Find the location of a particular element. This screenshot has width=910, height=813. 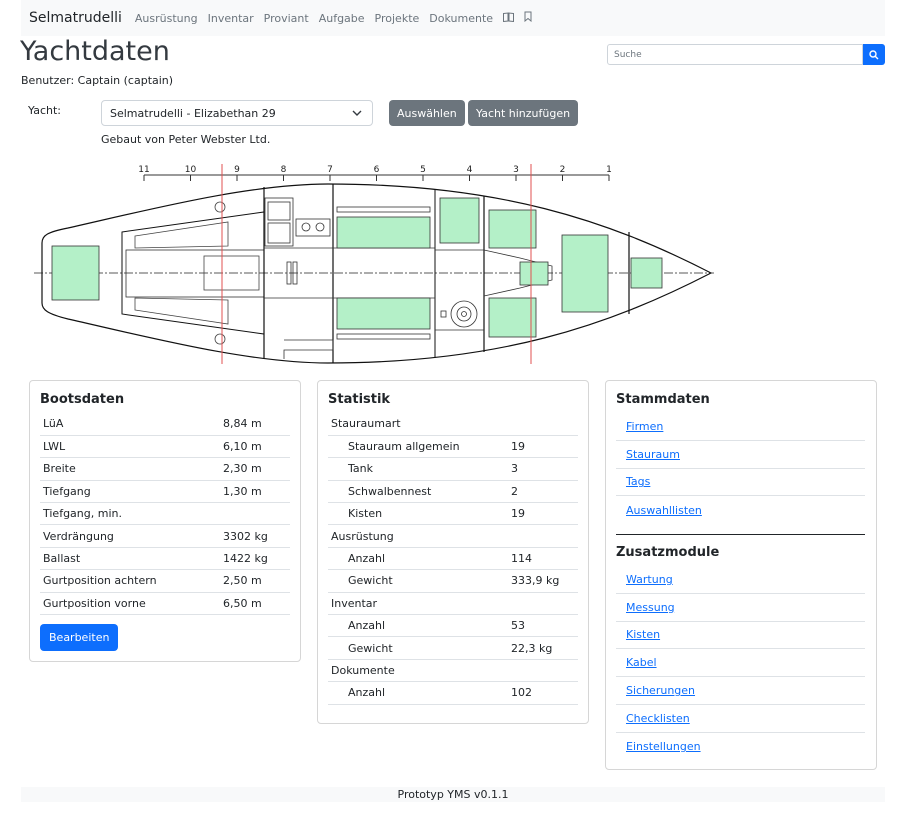

list-item: Einstellungen is located at coordinates (740, 747).